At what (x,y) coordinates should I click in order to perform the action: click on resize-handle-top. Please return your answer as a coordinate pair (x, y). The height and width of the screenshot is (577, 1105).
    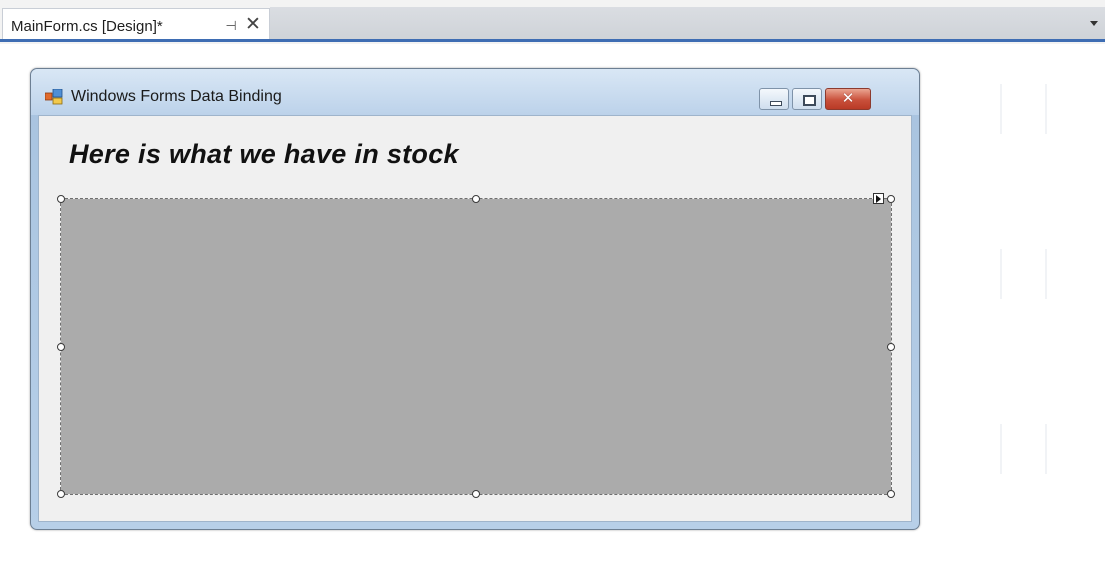
    Looking at the image, I should click on (476, 199).